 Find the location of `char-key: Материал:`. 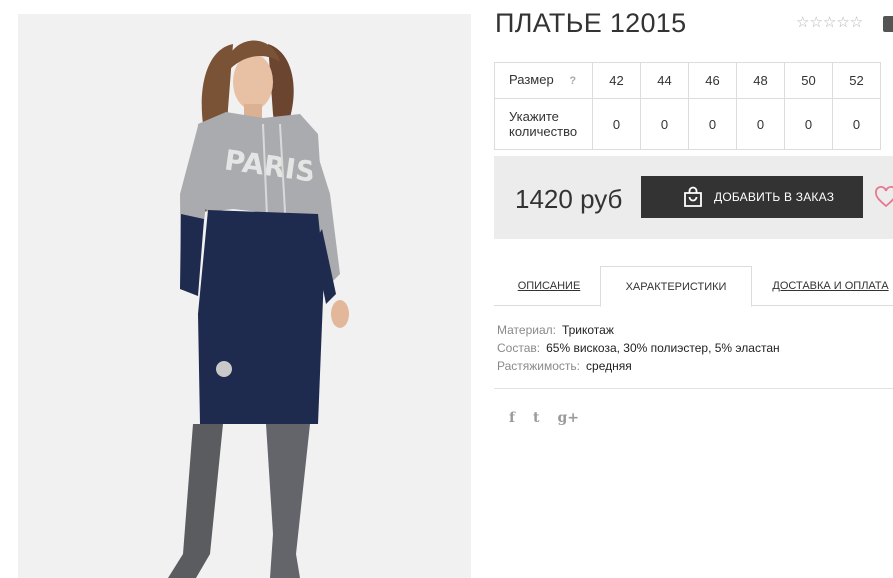

char-key: Материал: is located at coordinates (526, 330).